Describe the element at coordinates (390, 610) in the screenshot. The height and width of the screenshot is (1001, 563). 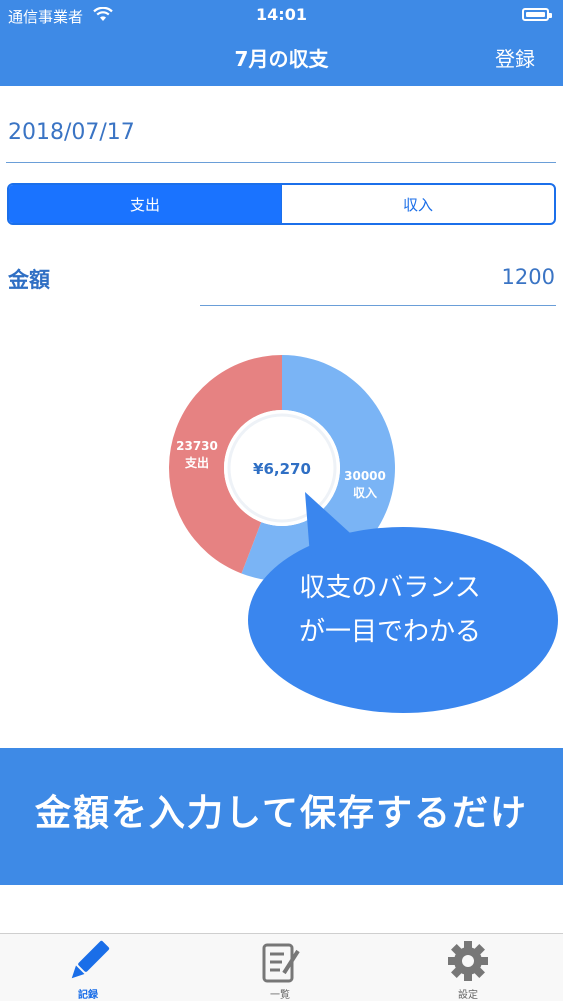
I see `callout-text: 収支のバランス が一目でわかる` at that location.